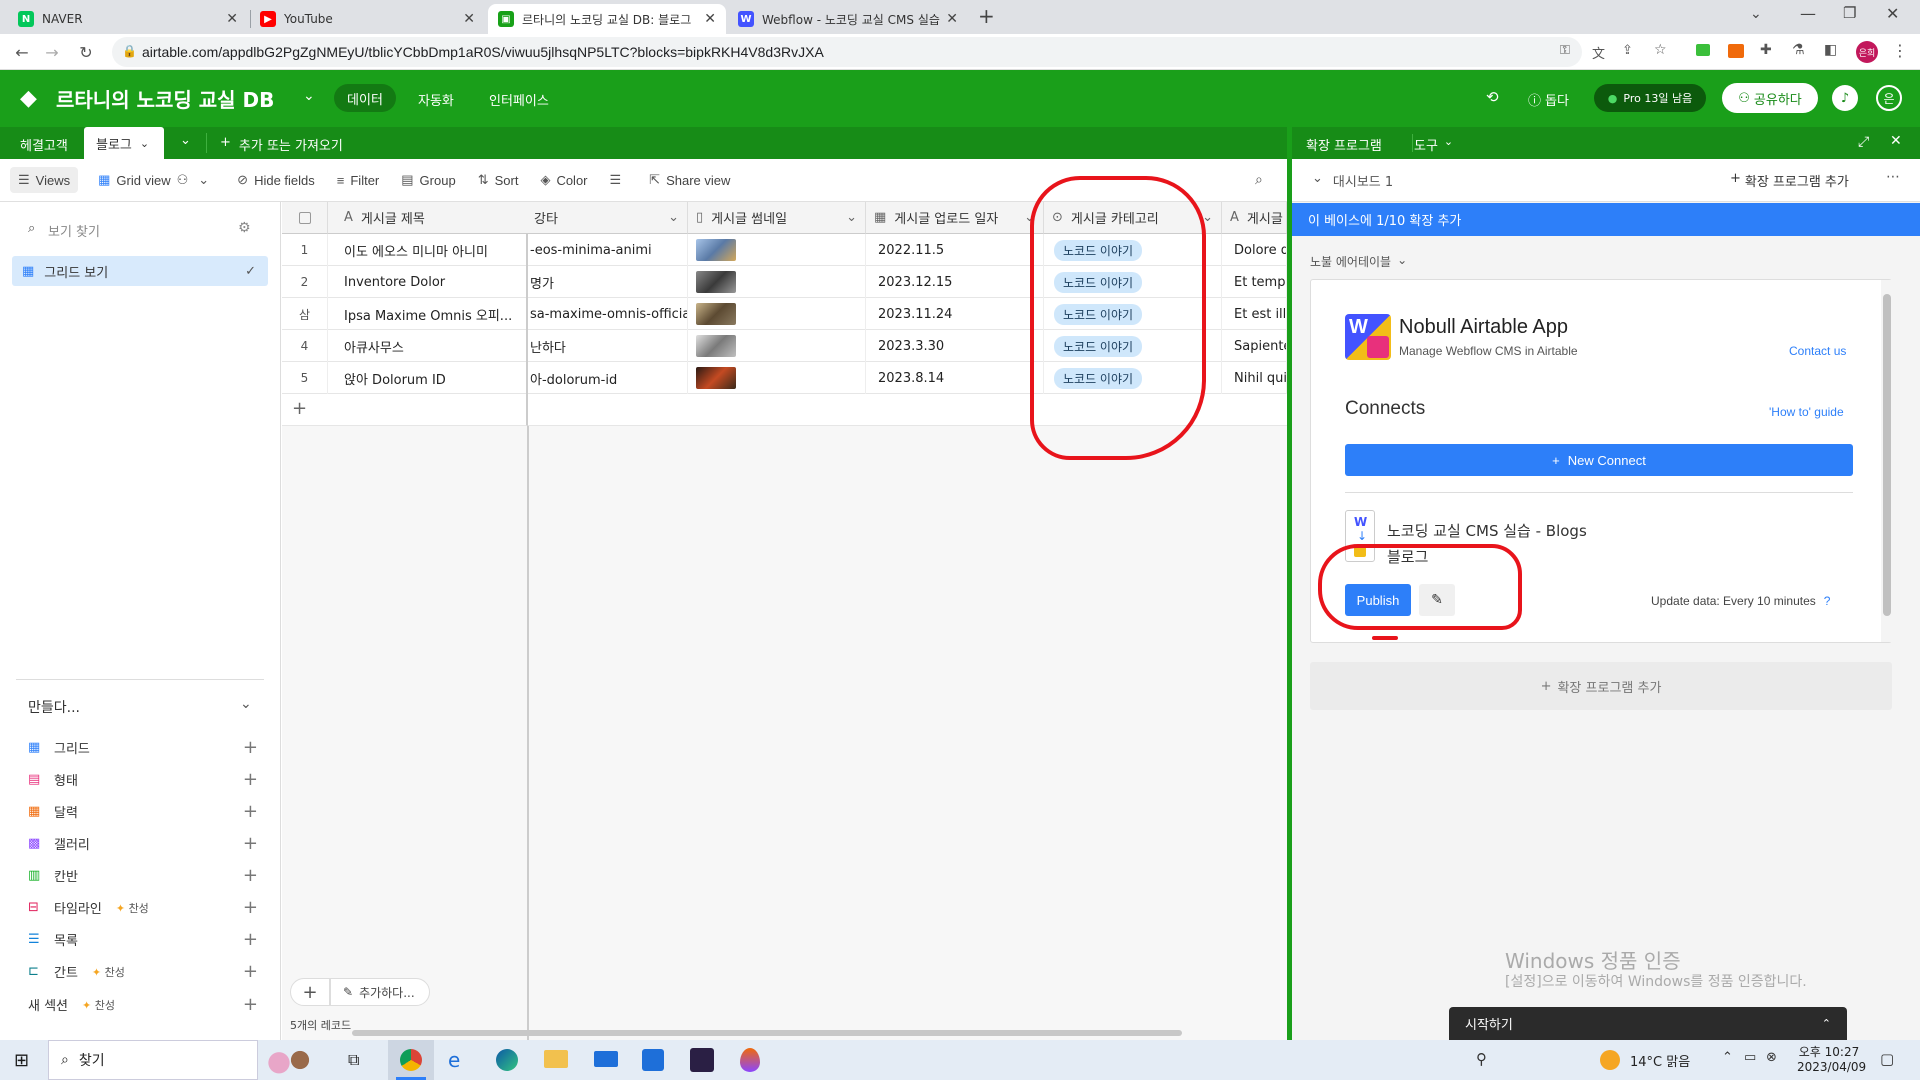 This screenshot has width=1920, height=1080. Describe the element at coordinates (365, 98) in the screenshot. I see `nav-data: 데이터` at that location.